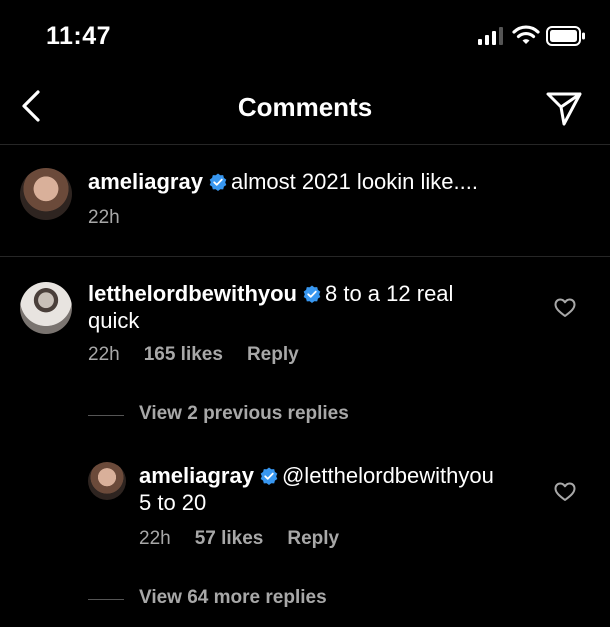  I want to click on caption-divider, so click(305, 256).